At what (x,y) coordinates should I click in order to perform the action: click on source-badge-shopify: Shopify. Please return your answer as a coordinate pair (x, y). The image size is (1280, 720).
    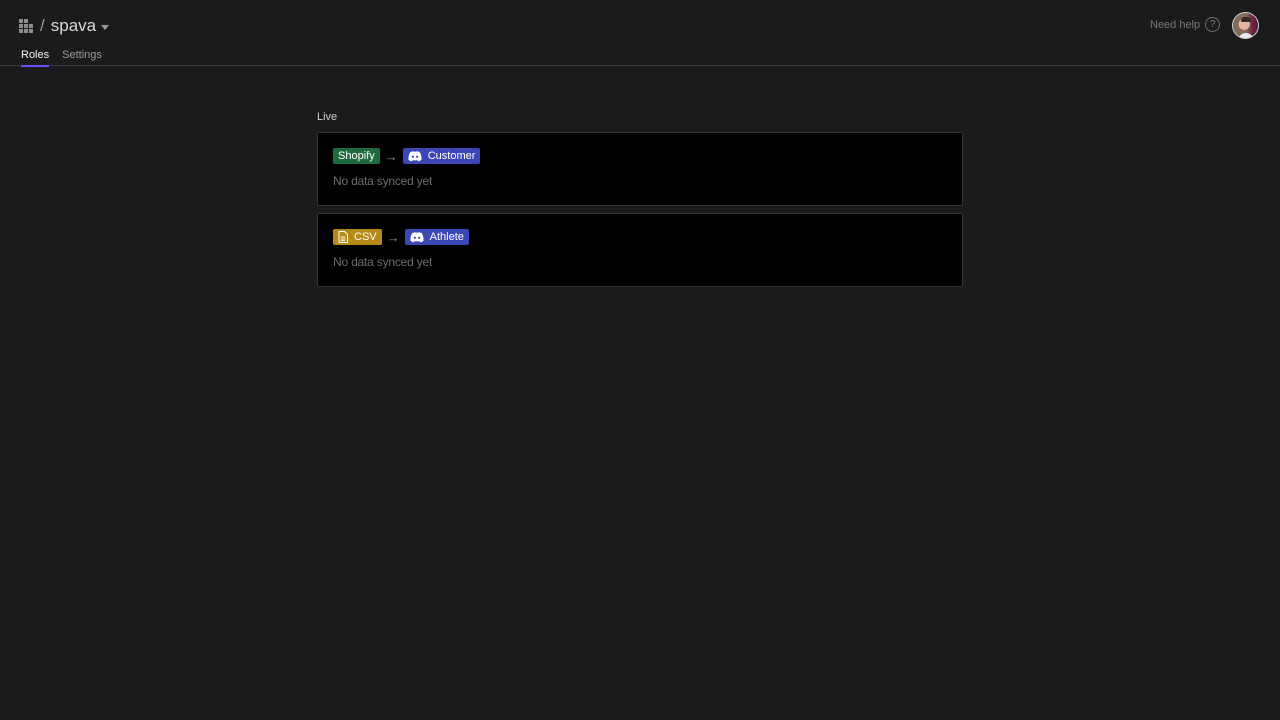
    Looking at the image, I should click on (356, 156).